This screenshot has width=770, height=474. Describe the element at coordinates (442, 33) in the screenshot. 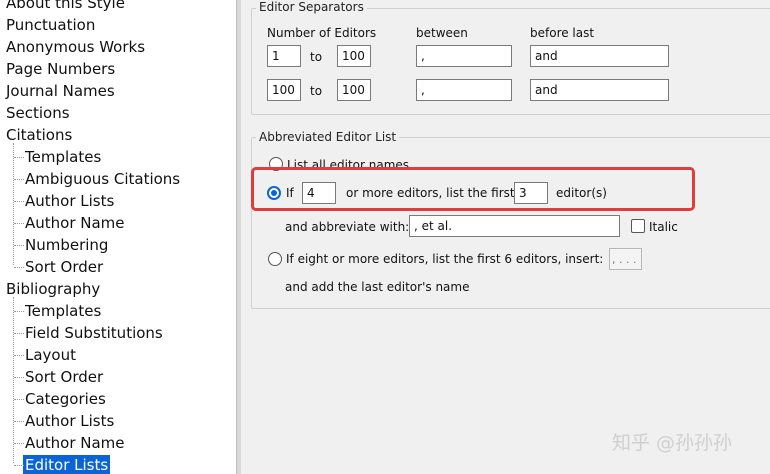

I see `between-header: between` at that location.